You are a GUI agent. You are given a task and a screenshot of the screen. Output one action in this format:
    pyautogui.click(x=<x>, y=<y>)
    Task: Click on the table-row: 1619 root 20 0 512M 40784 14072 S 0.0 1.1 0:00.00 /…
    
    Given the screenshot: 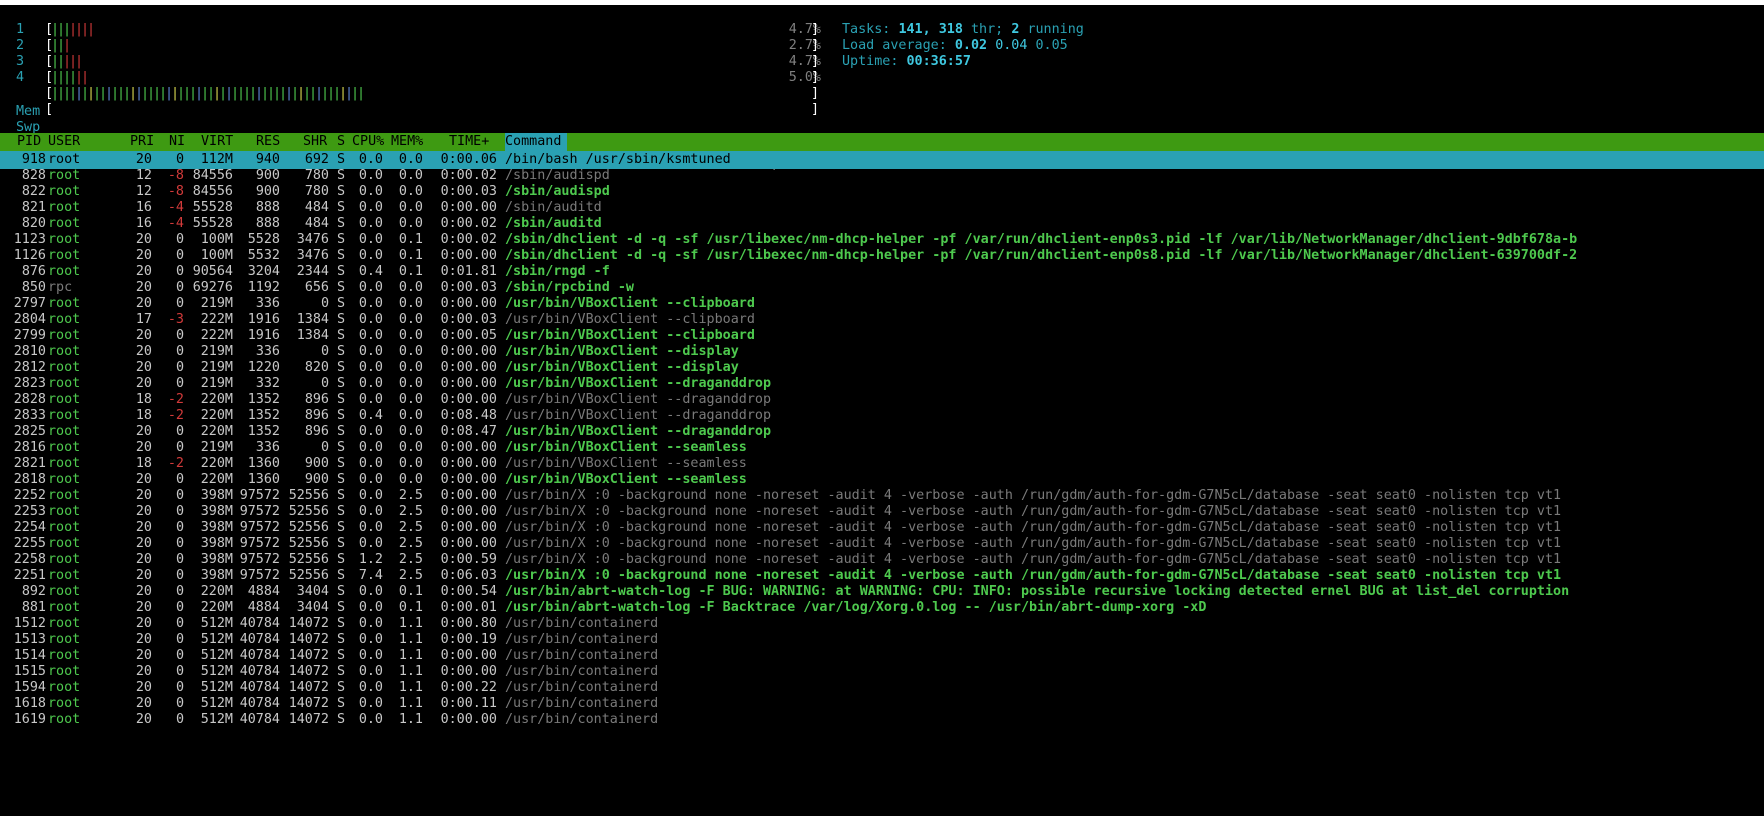 What is the action you would take?
    pyautogui.click(x=882, y=720)
    